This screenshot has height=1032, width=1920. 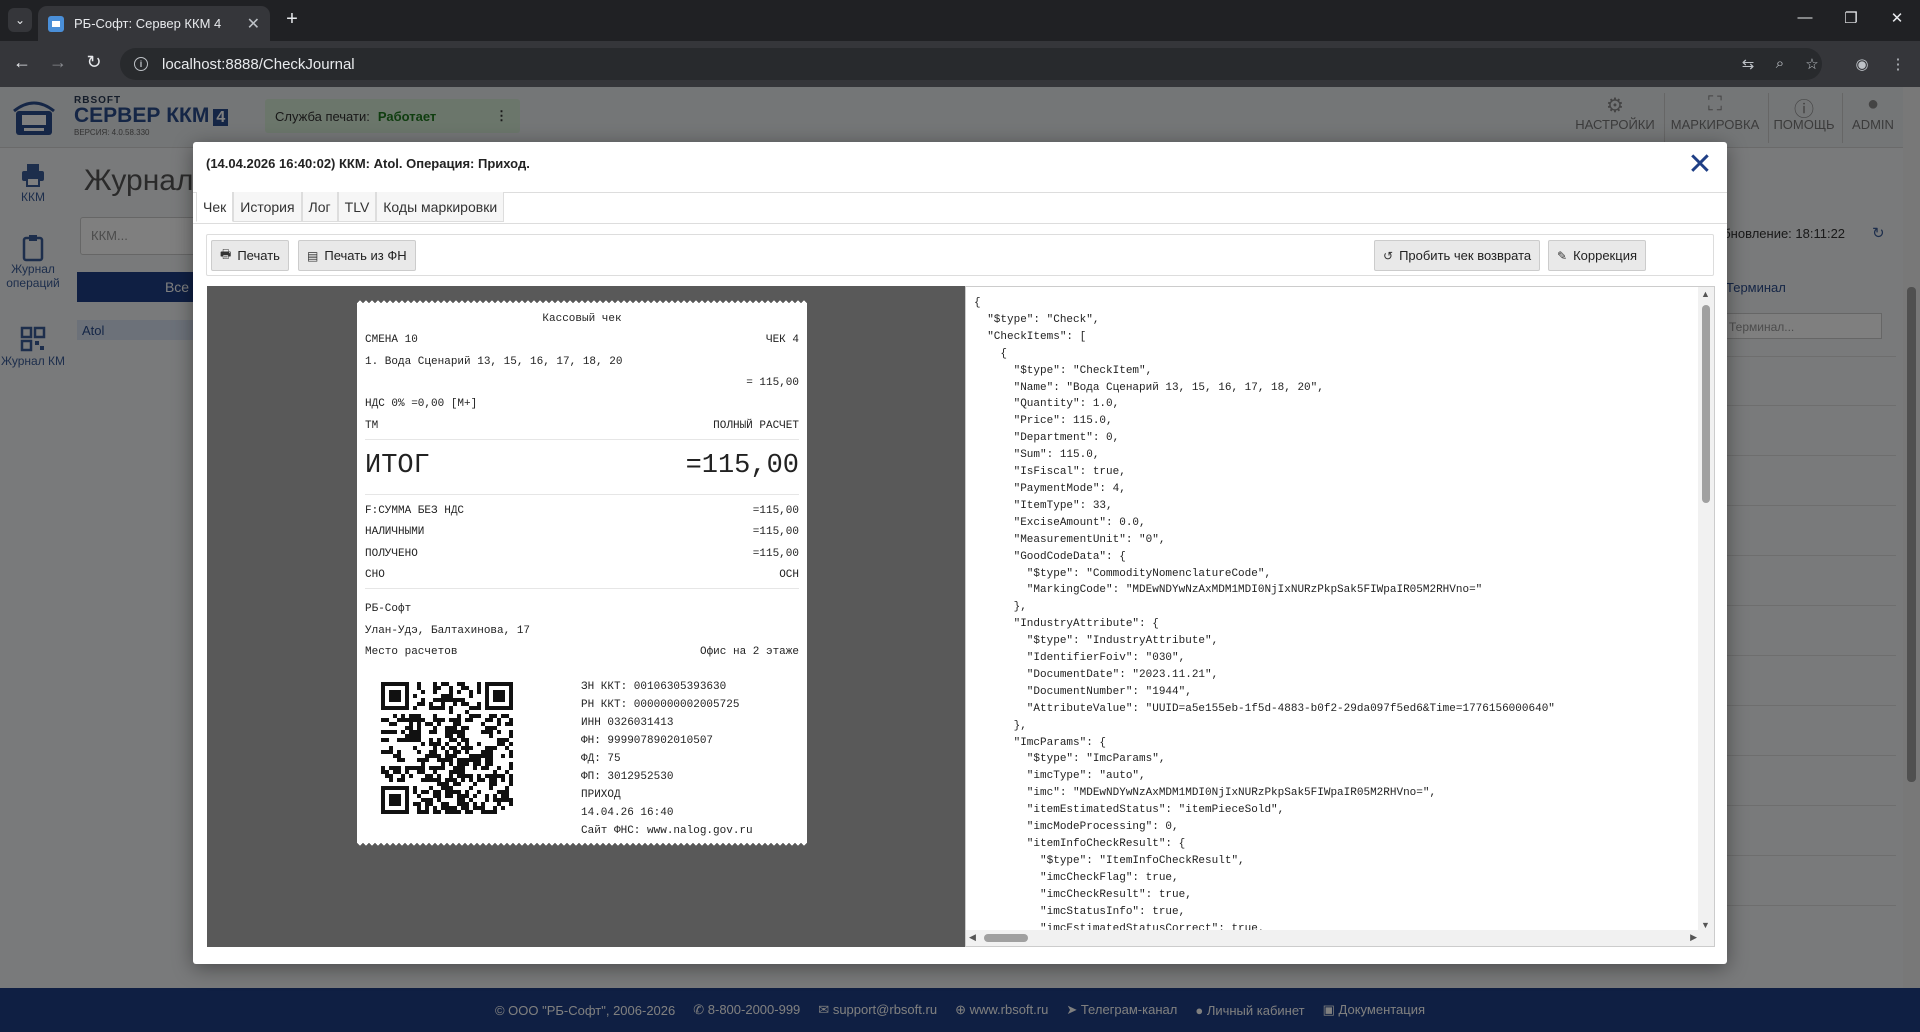 I want to click on receipt-tm: ТМ, so click(x=372, y=426).